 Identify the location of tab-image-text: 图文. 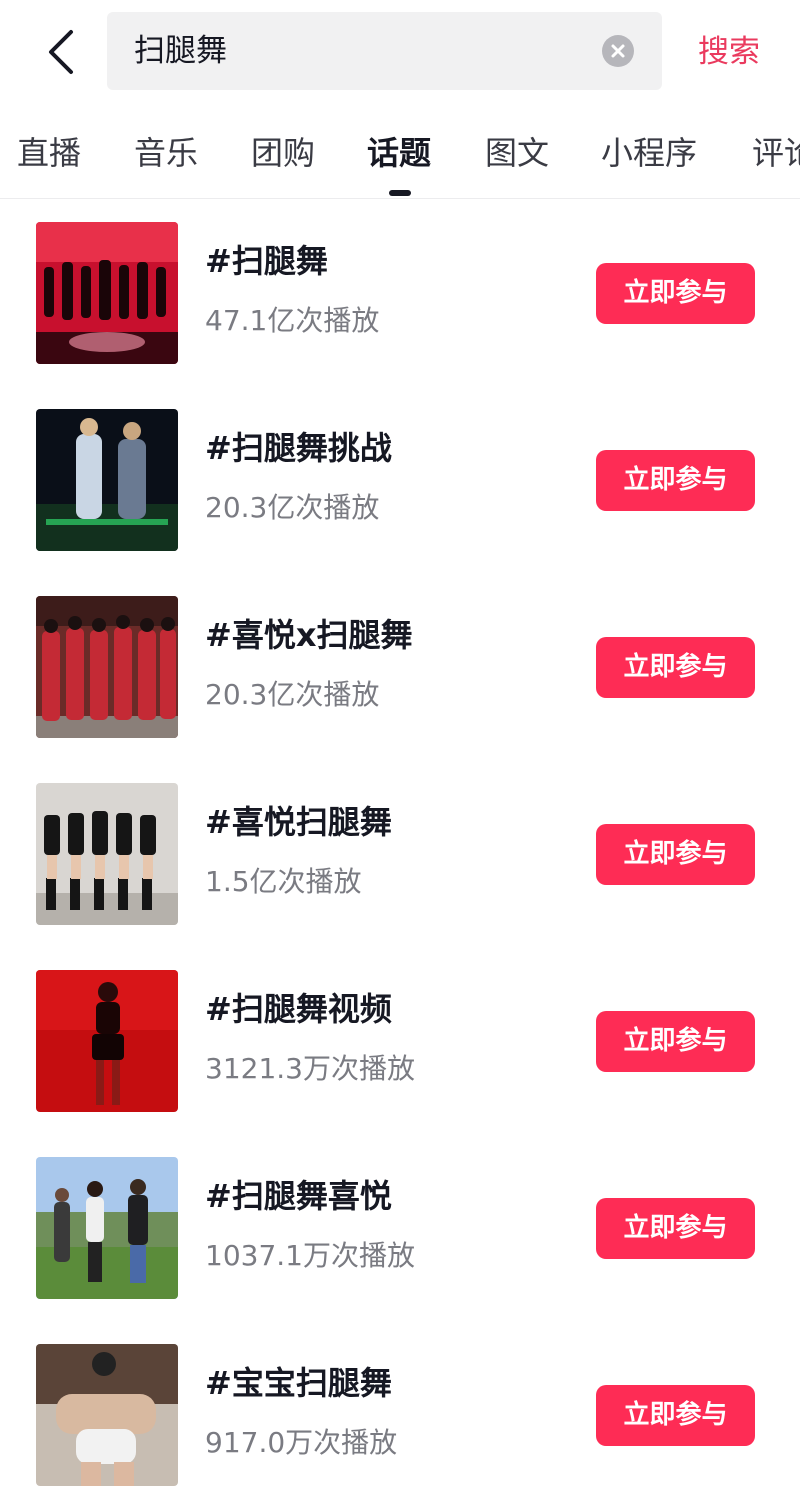
(517, 153).